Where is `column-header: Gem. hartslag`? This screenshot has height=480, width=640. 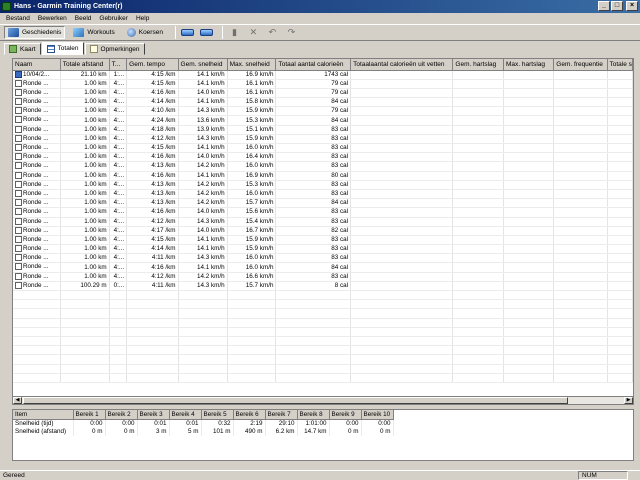
column-header: Gem. hartslag is located at coordinates (478, 65).